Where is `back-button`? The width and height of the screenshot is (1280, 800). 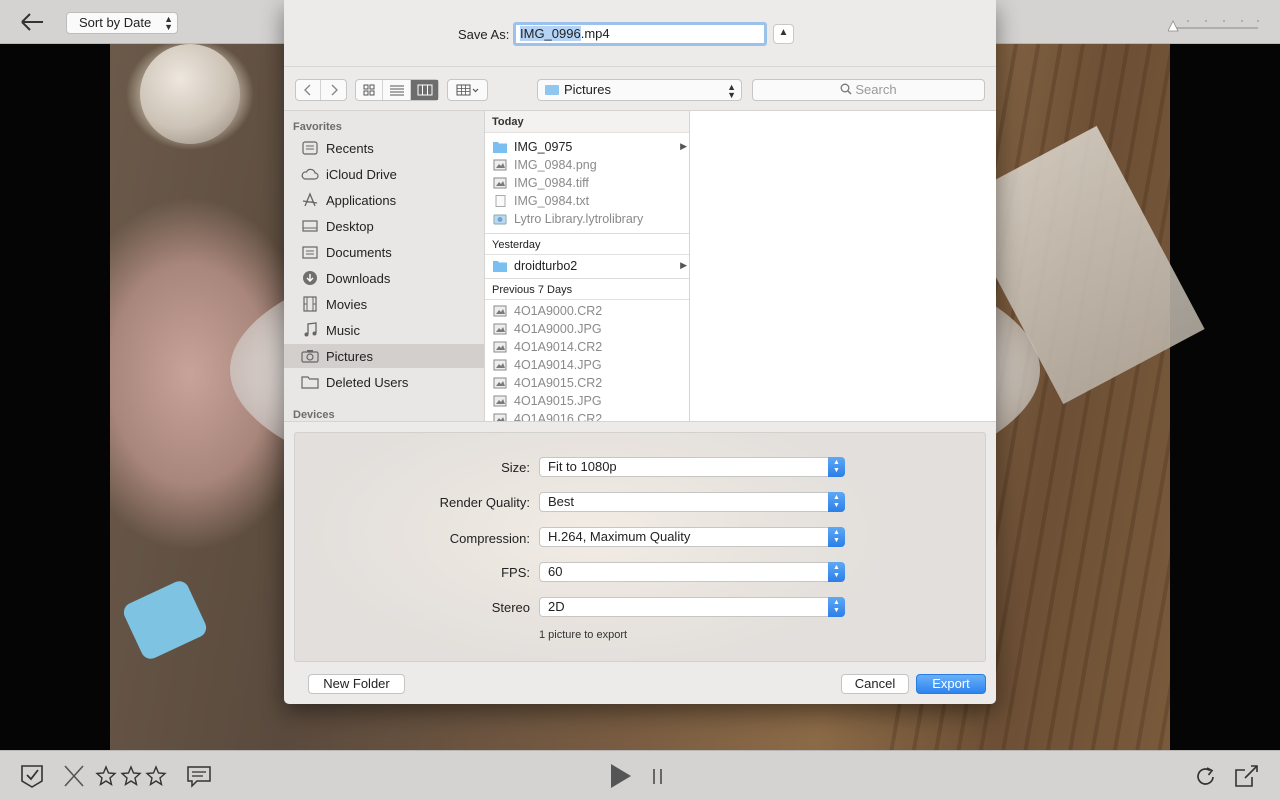 back-button is located at coordinates (308, 90).